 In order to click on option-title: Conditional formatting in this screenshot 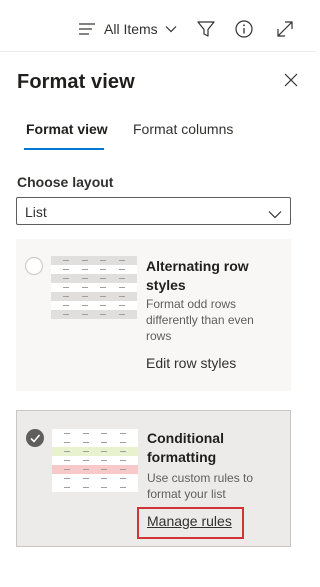, I will do `click(185, 447)`.